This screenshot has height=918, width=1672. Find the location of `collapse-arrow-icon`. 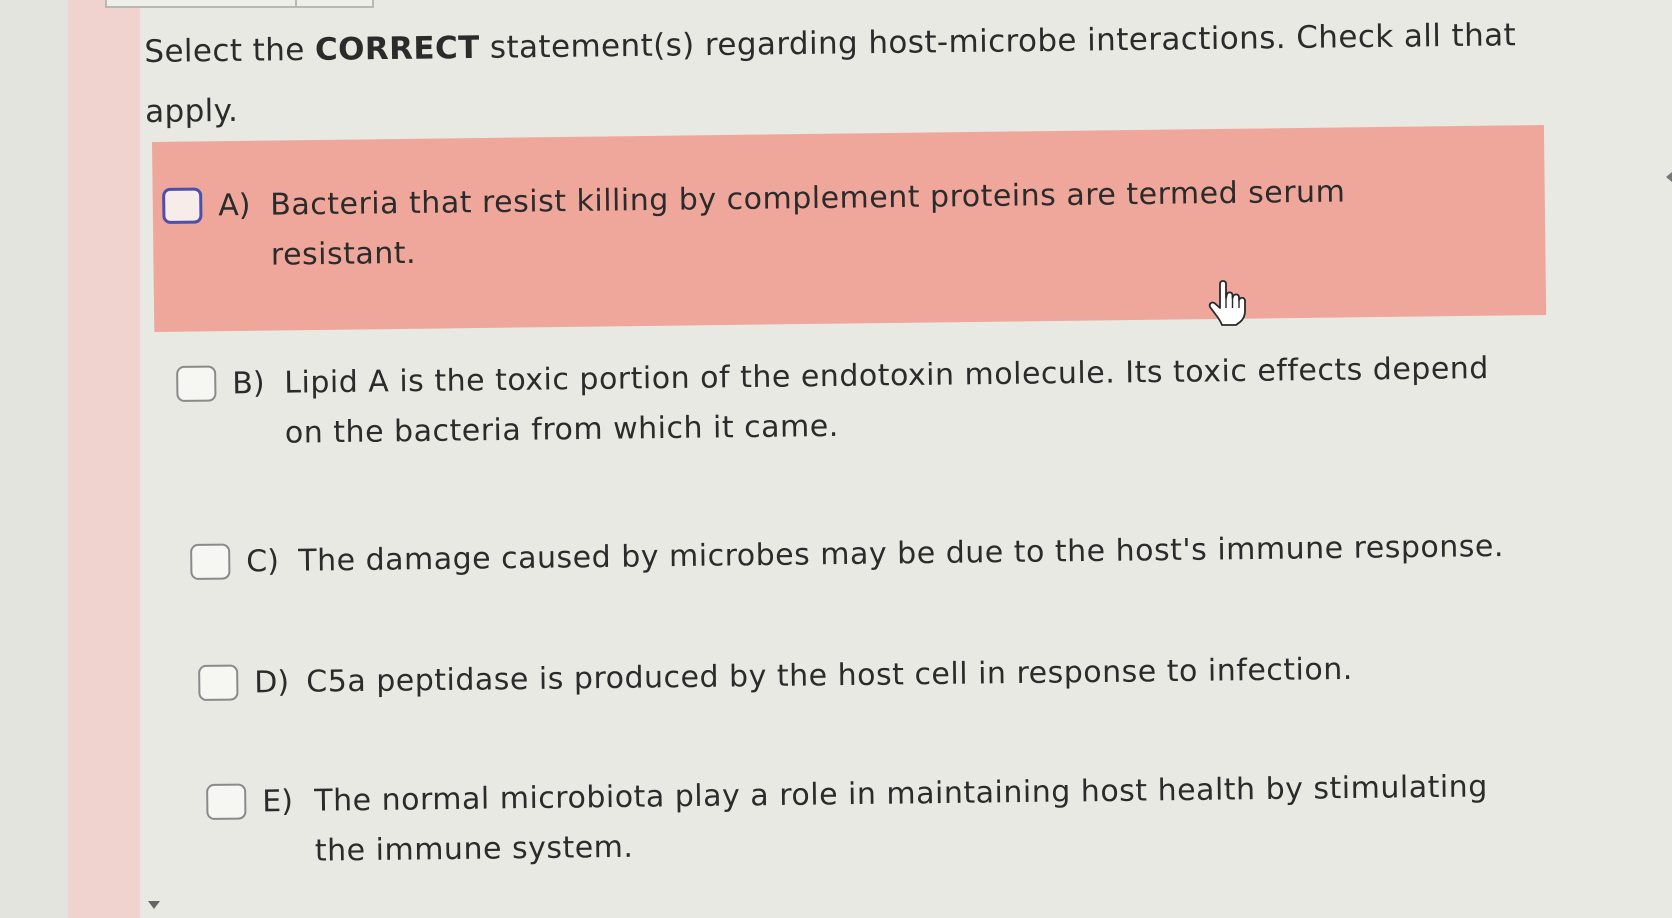

collapse-arrow-icon is located at coordinates (1669, 177).